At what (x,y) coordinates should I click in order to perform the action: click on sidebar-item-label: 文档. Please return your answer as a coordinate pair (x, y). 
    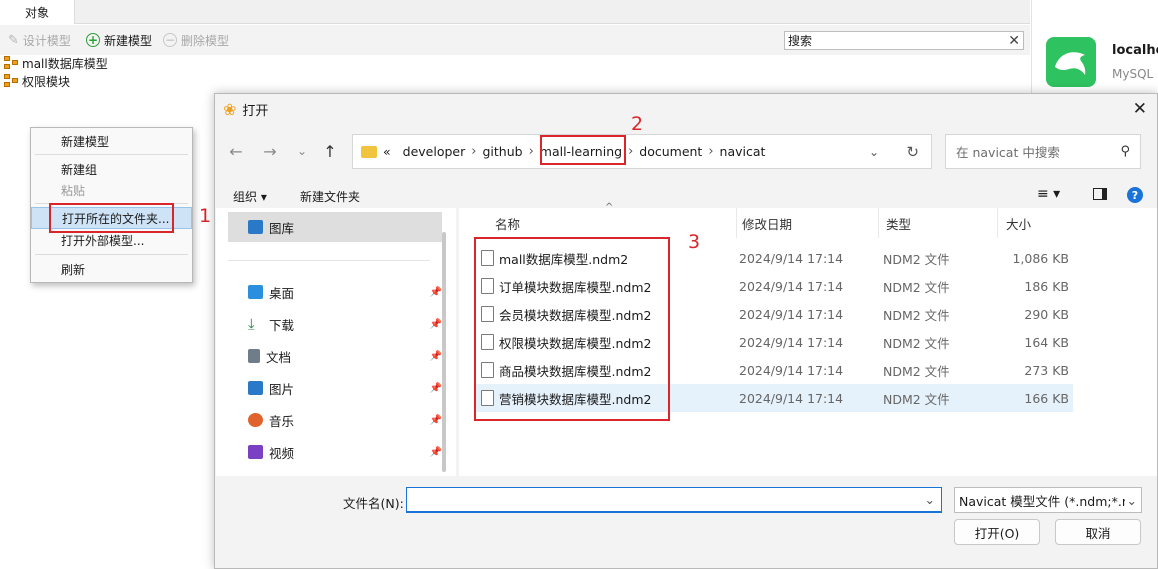
    Looking at the image, I should click on (279, 357).